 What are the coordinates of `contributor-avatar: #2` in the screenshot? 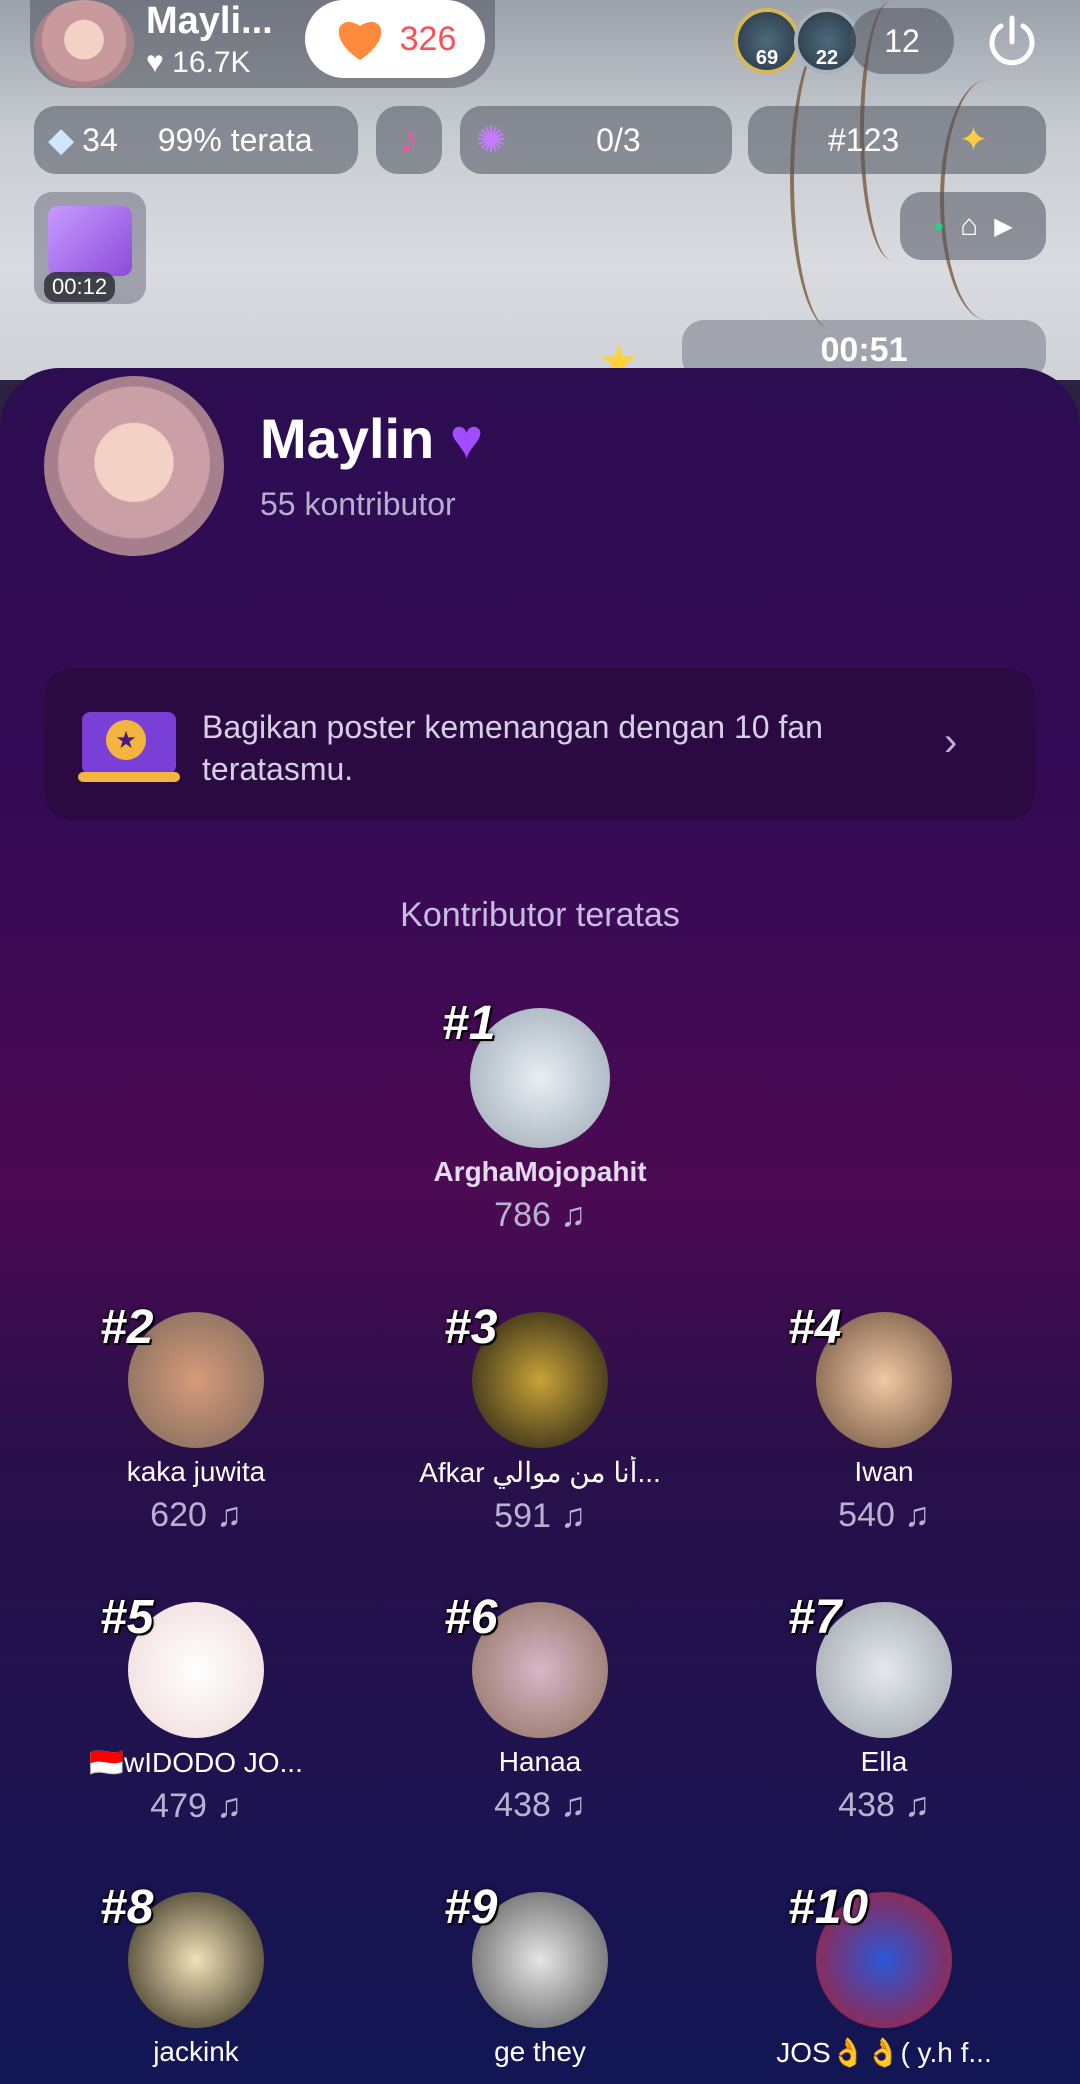 It's located at (182, 1374).